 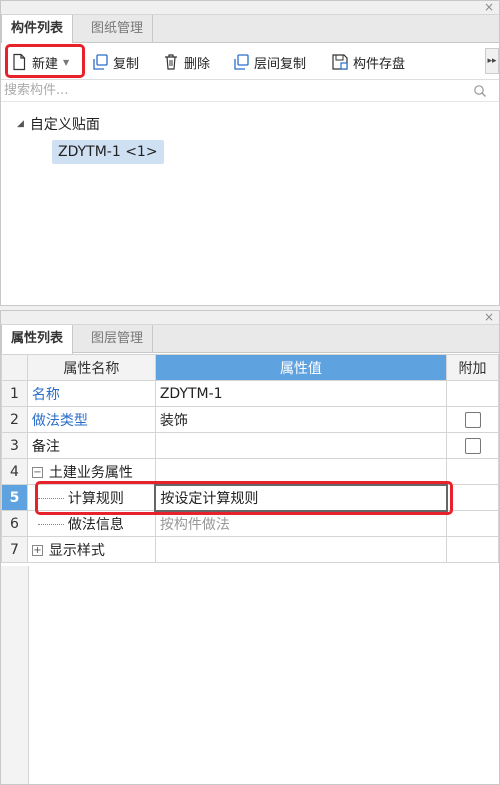 What do you see at coordinates (14, 549) in the screenshot?
I see `row-number: 7` at bounding box center [14, 549].